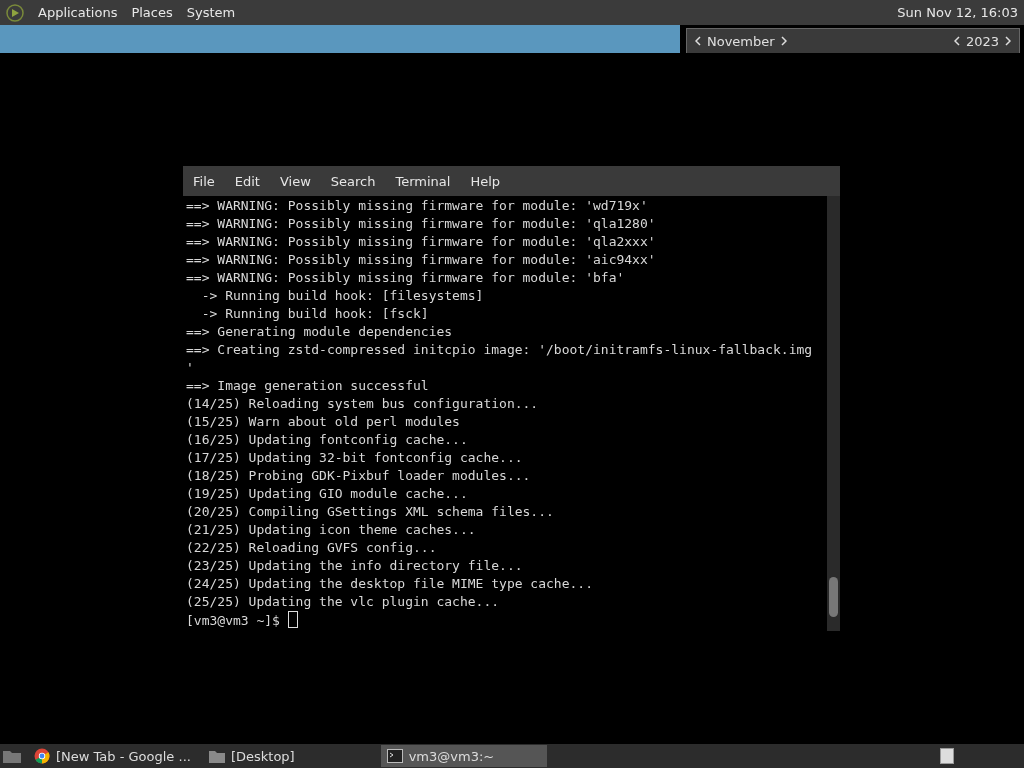  I want to click on previous-month-button, so click(698, 41).